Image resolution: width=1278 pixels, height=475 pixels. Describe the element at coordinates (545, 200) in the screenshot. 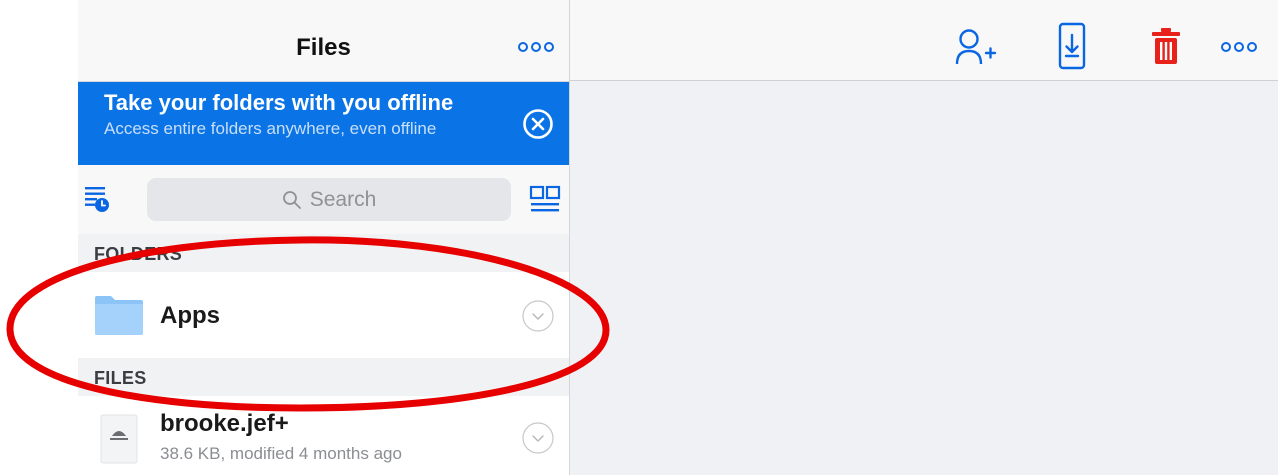

I see `grid-view-icon` at that location.